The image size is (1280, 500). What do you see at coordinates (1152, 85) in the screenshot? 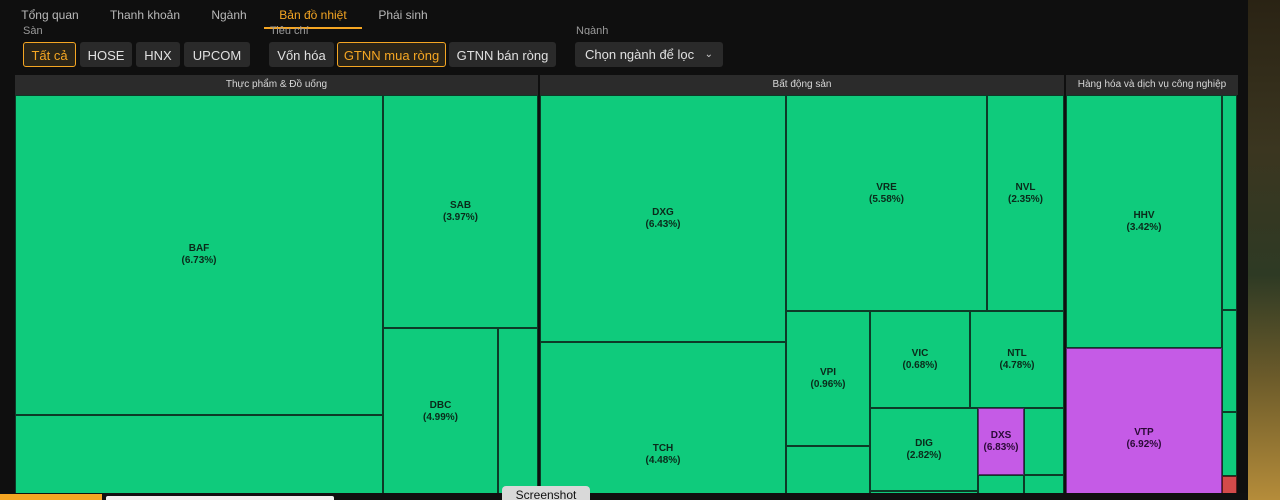
I see `sector-industrial-goods: Hàng hóa và dịch vụ công nghiệp` at bounding box center [1152, 85].